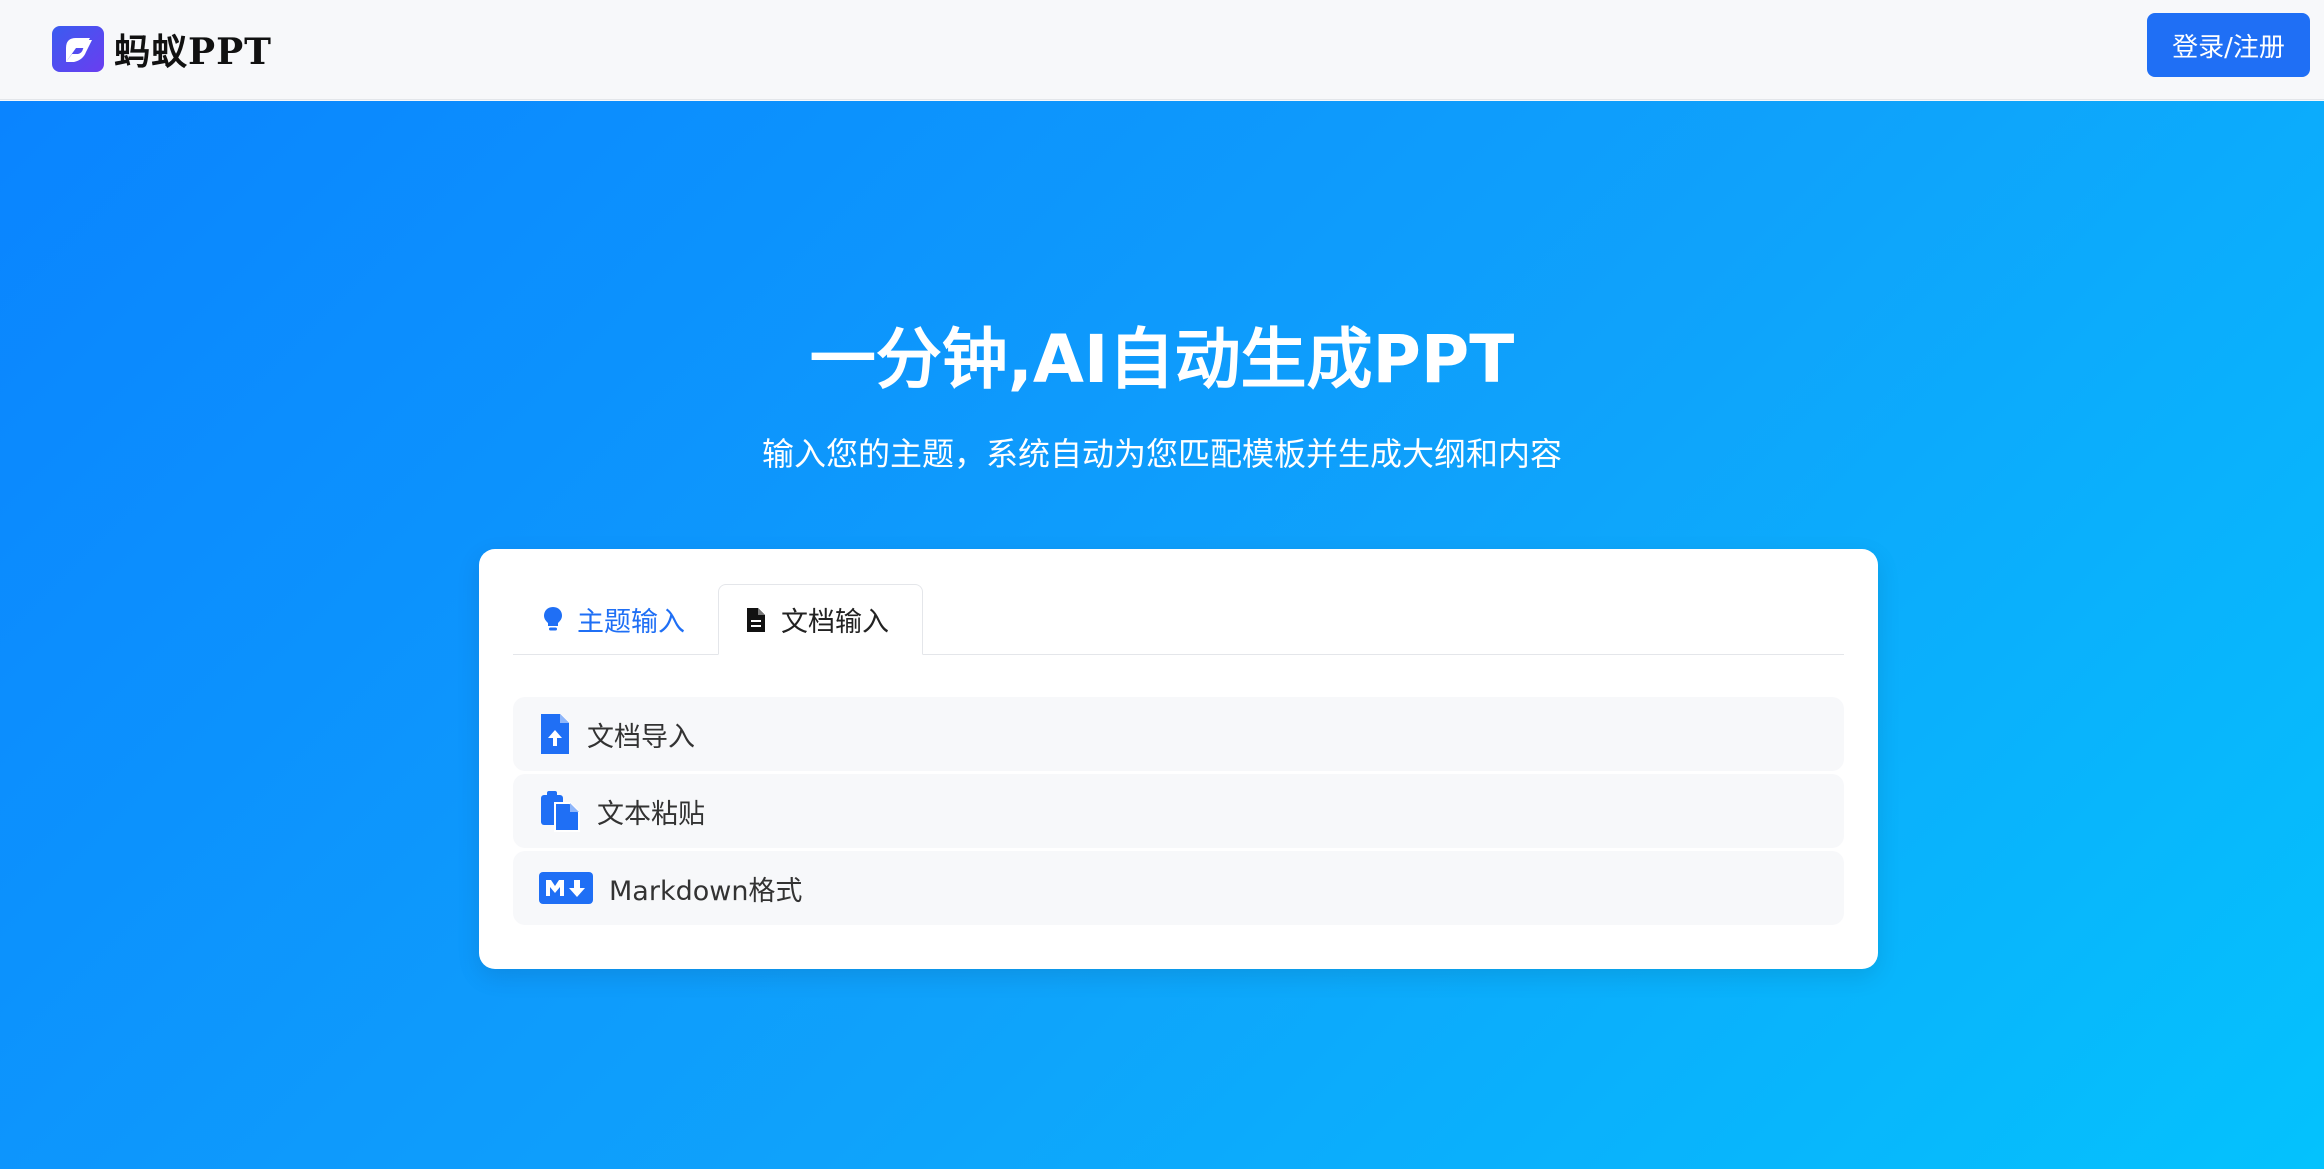 The image size is (2324, 1169). I want to click on tab-document-label: 文档输入, so click(835, 622).